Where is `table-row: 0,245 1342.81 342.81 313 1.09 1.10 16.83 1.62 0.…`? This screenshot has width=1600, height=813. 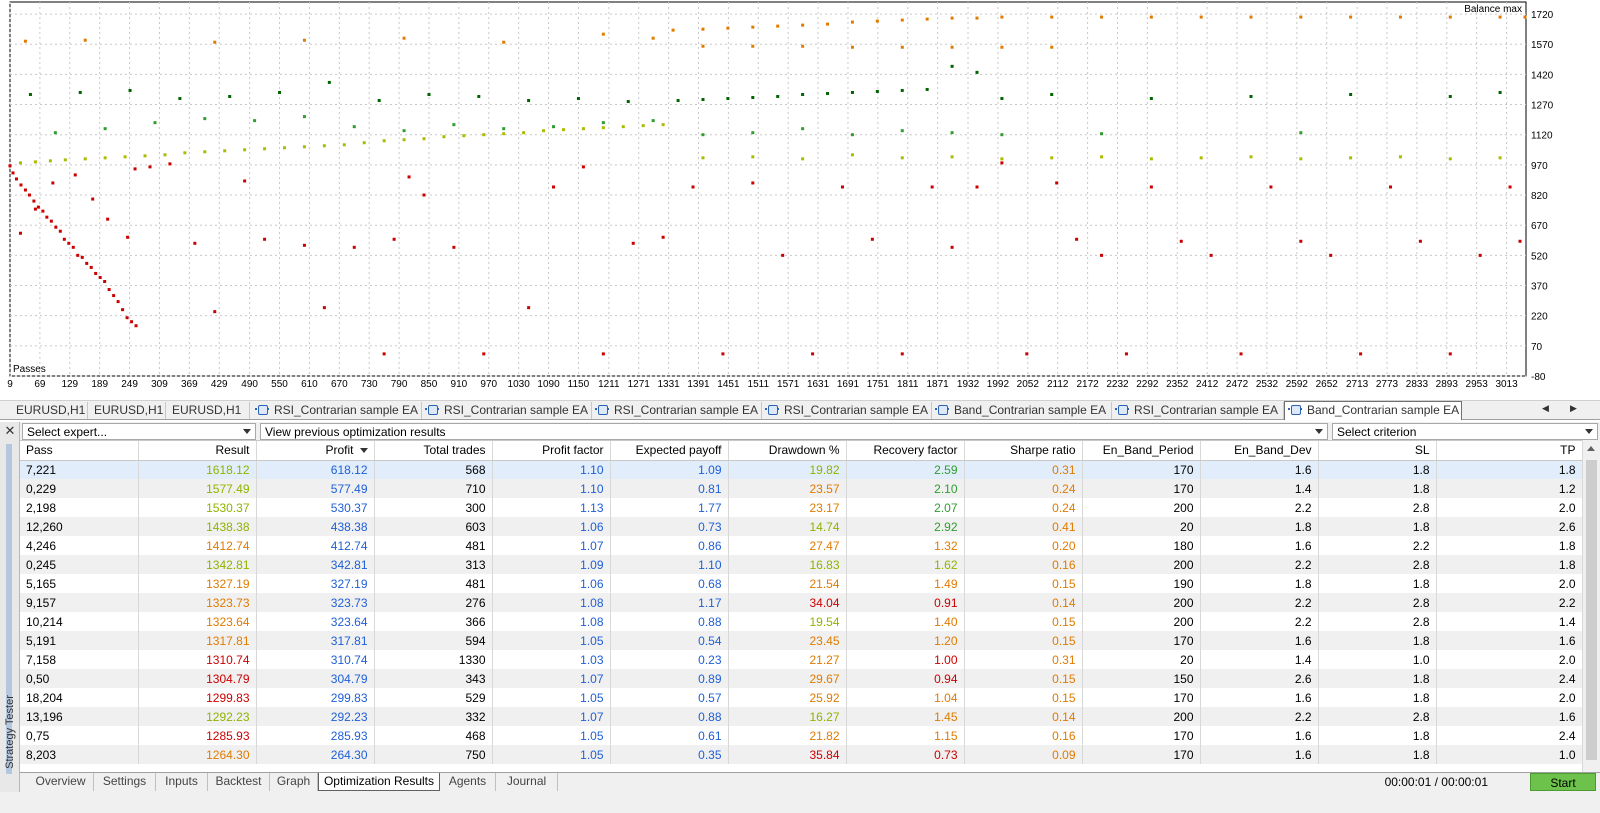 table-row: 0,245 1342.81 342.81 313 1.09 1.10 16.83 1.62 0.… is located at coordinates (801, 564).